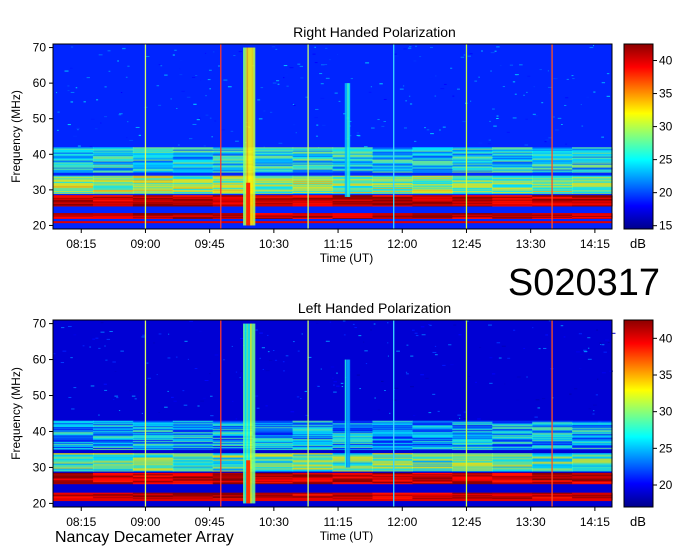  Describe the element at coordinates (595, 522) in the screenshot. I see `x-tick-label: 14:15` at that location.